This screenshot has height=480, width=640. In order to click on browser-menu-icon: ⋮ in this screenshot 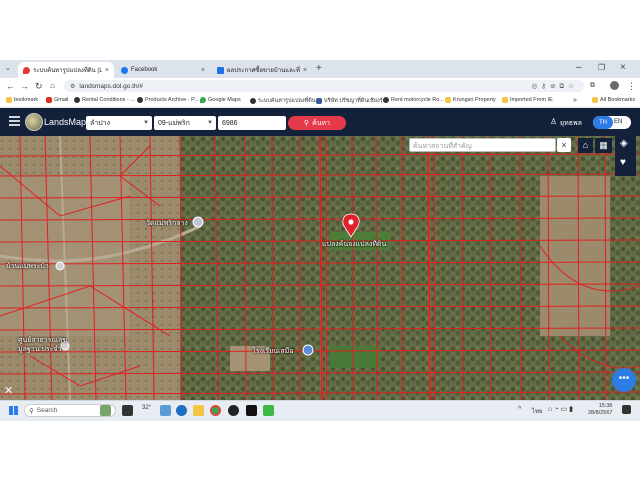, I will do `click(631, 86)`.